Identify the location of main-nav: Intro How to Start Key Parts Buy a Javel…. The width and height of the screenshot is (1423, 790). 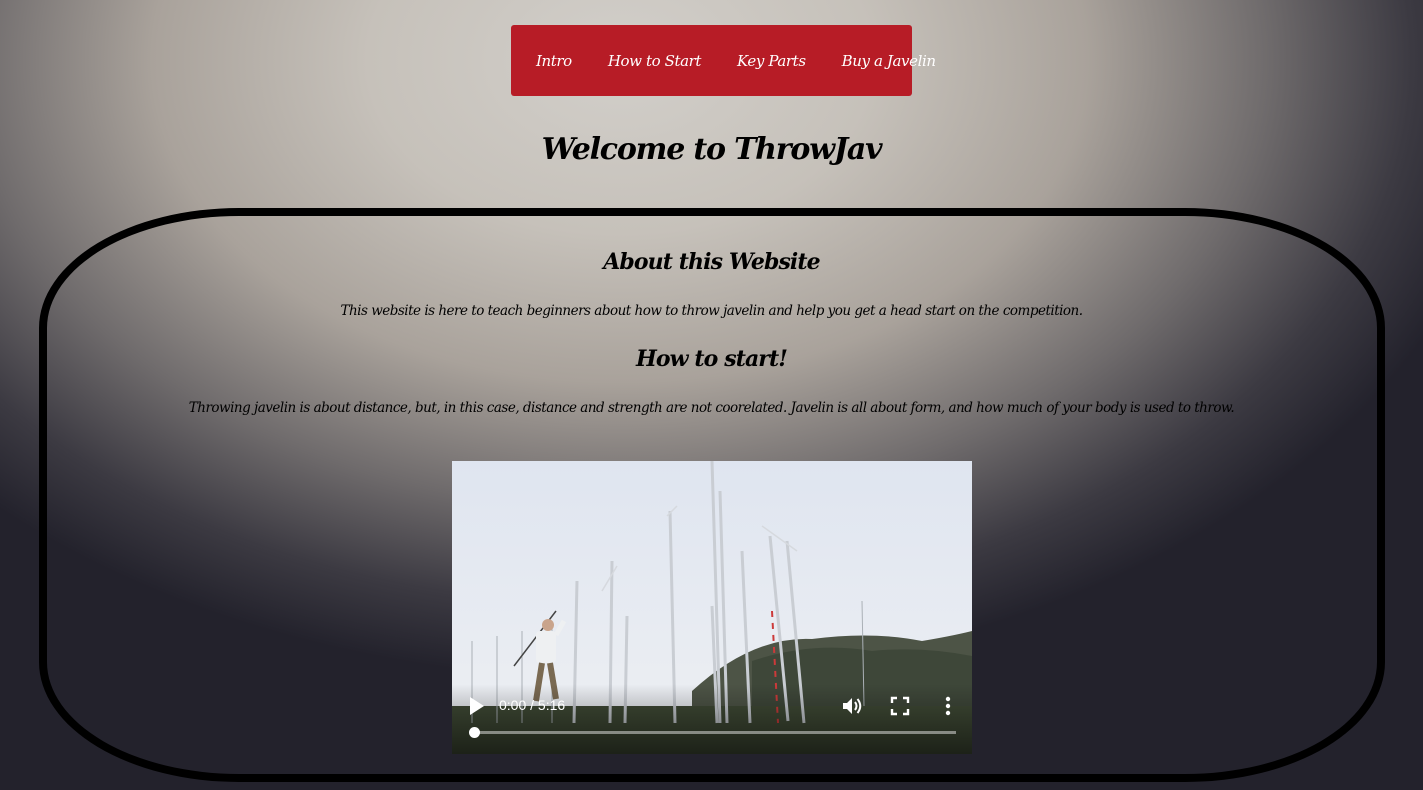
(723, 60).